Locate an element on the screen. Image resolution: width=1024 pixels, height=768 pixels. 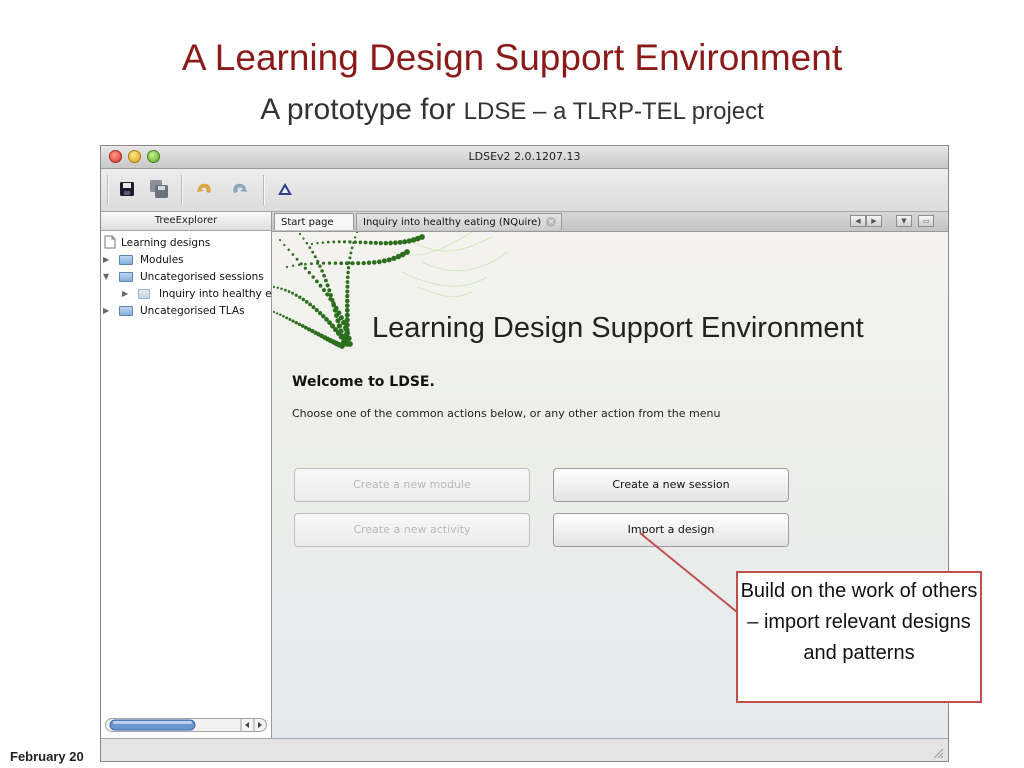
window-title: LDSEv2 2.0.1207.13 is located at coordinates (524, 156).